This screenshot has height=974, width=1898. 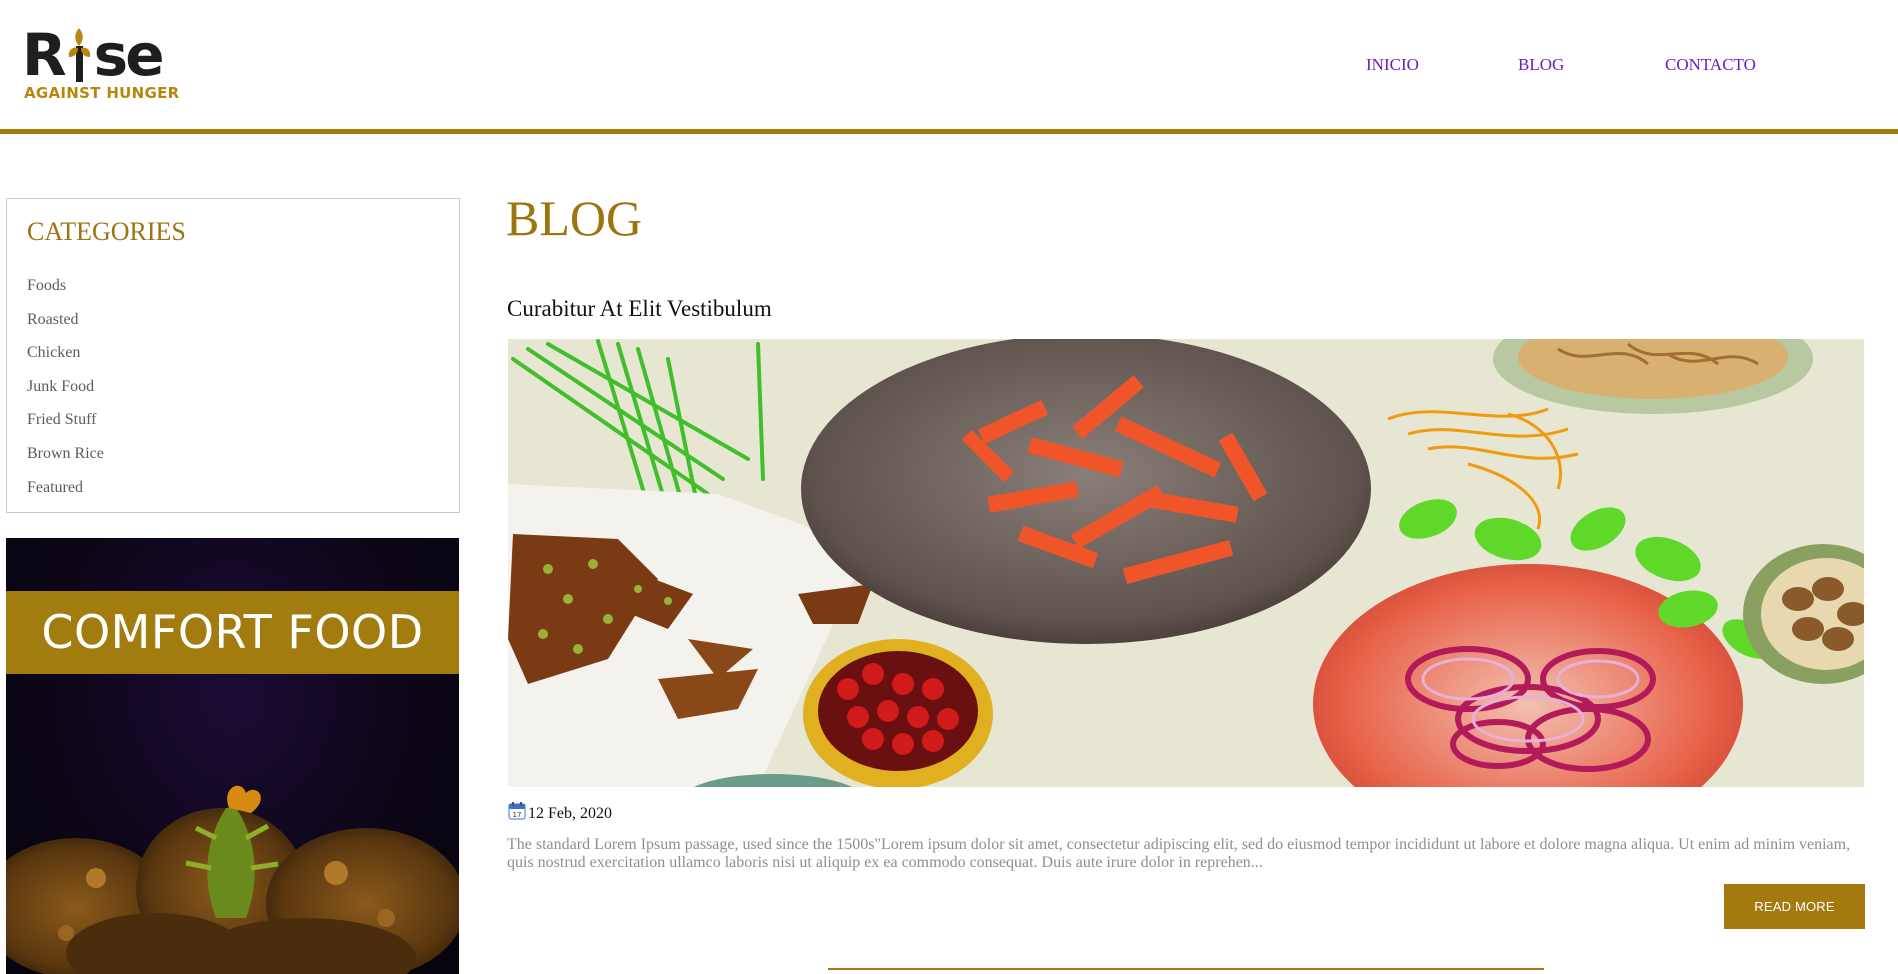 I want to click on logo-wordmark: Rse, so click(x=93, y=55).